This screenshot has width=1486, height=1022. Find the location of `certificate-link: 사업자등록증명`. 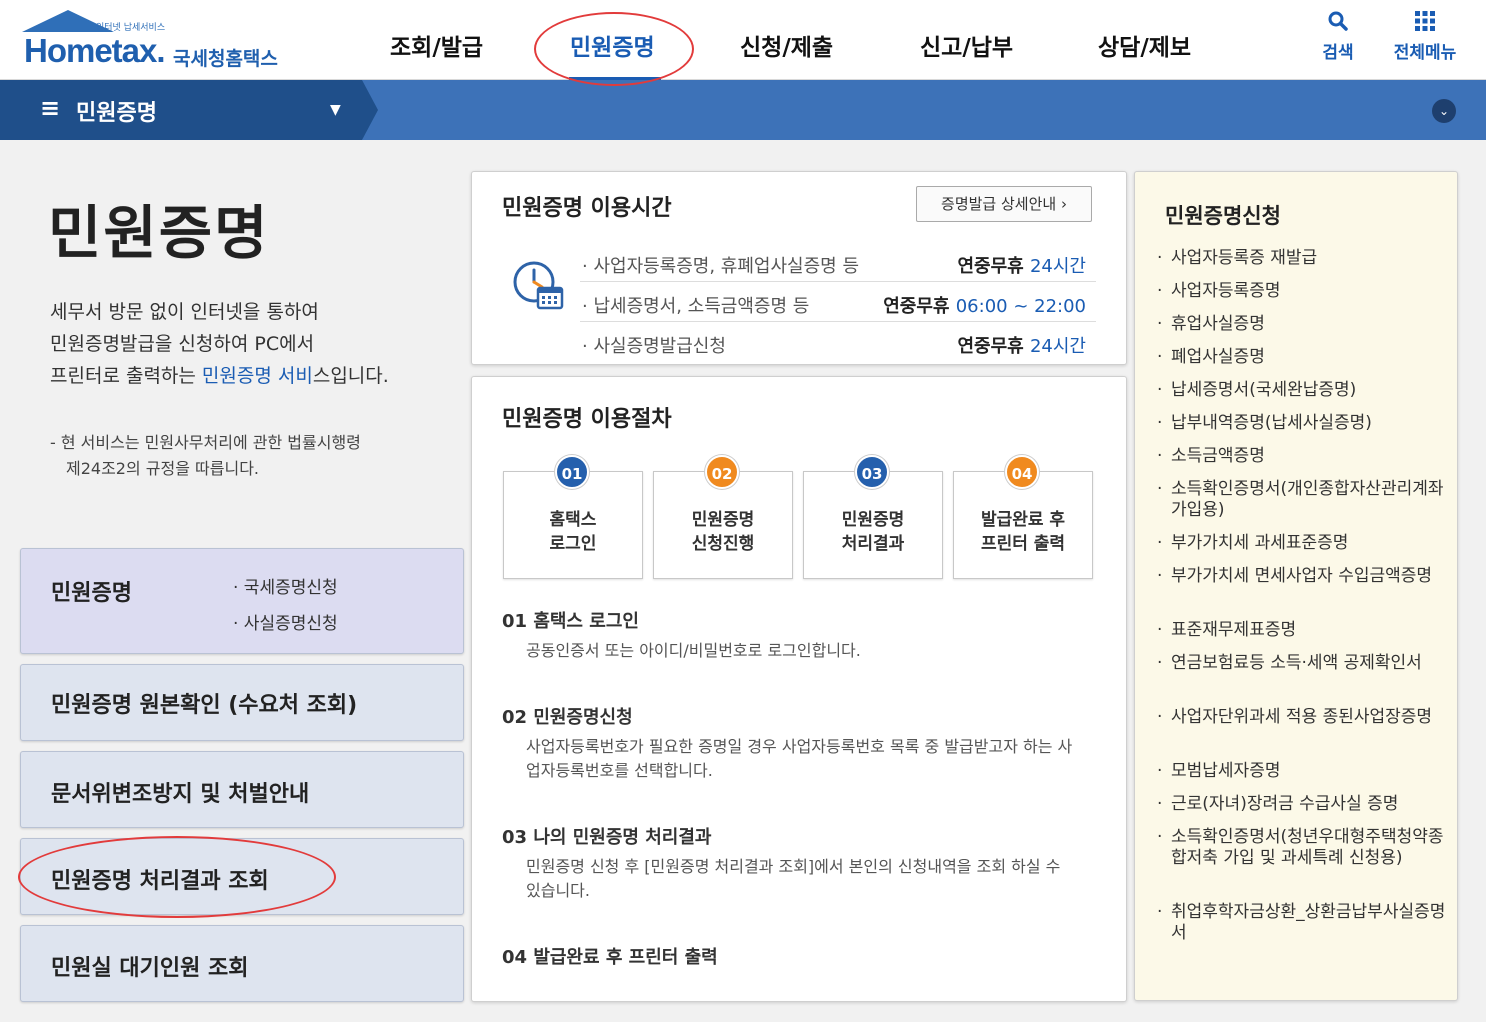

certificate-link: 사업자등록증명 is located at coordinates (1302, 291).